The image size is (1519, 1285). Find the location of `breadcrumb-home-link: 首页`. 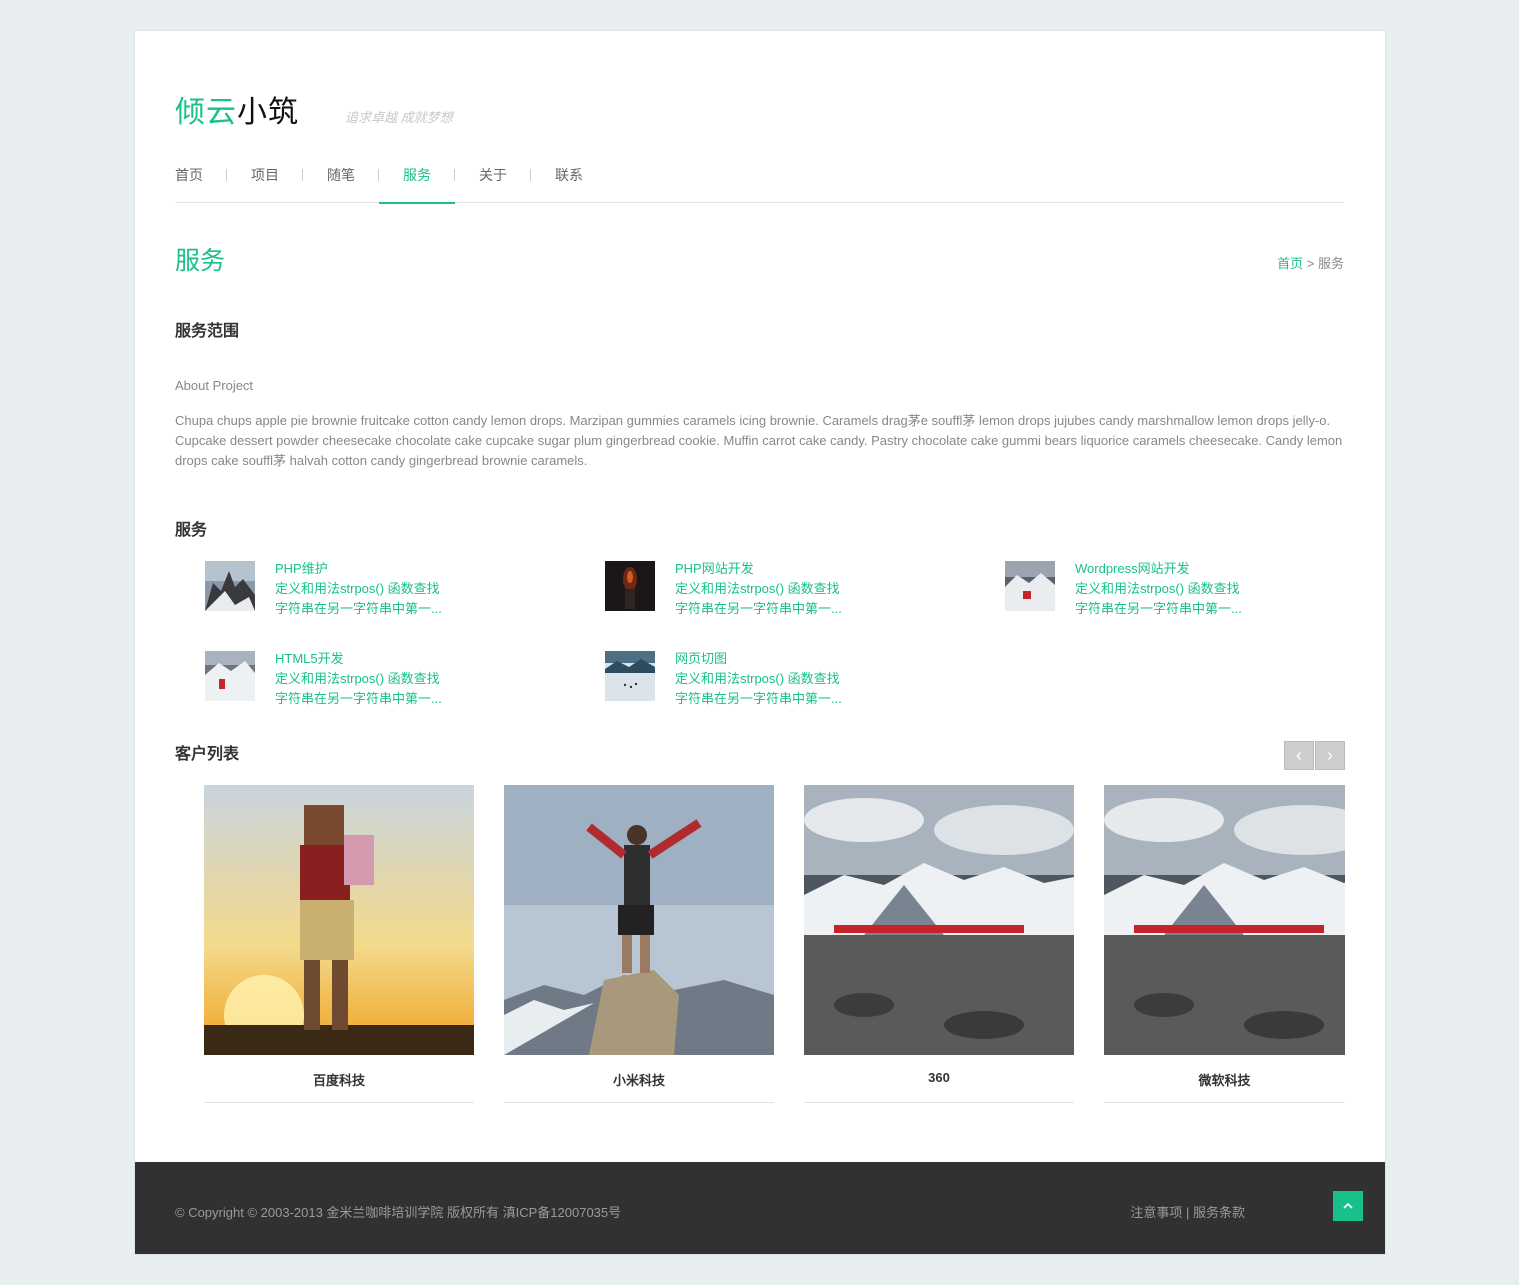

breadcrumb-home-link: 首页 is located at coordinates (1290, 263).